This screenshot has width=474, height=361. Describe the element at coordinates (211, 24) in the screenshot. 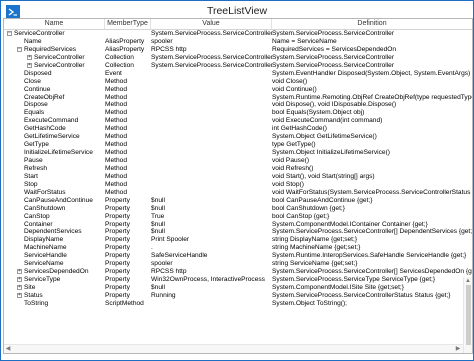

I see `column-header-value: Value` at that location.